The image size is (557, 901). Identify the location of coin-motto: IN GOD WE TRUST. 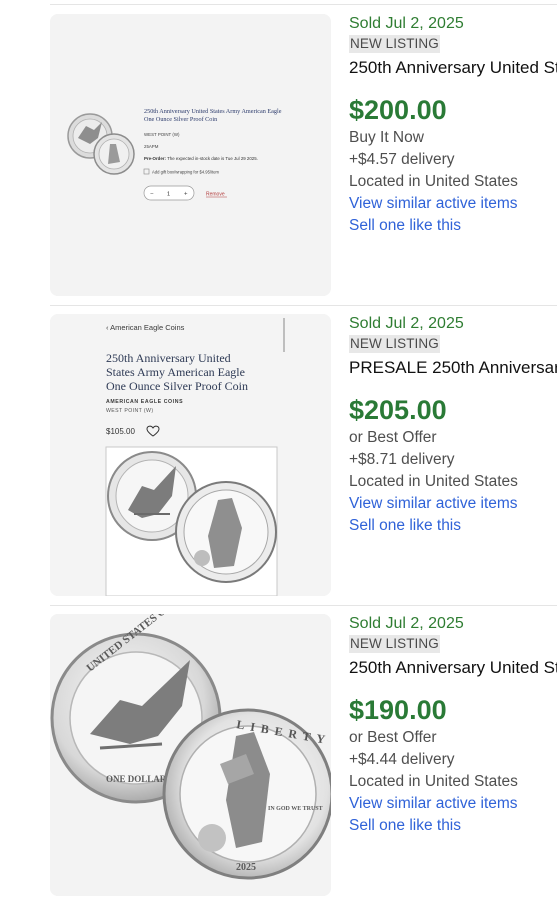
(295, 809).